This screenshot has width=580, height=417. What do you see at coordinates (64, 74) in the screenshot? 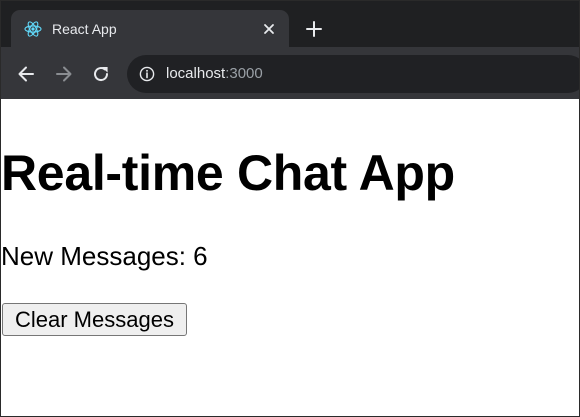
I see `forward-arrow-icon` at bounding box center [64, 74].